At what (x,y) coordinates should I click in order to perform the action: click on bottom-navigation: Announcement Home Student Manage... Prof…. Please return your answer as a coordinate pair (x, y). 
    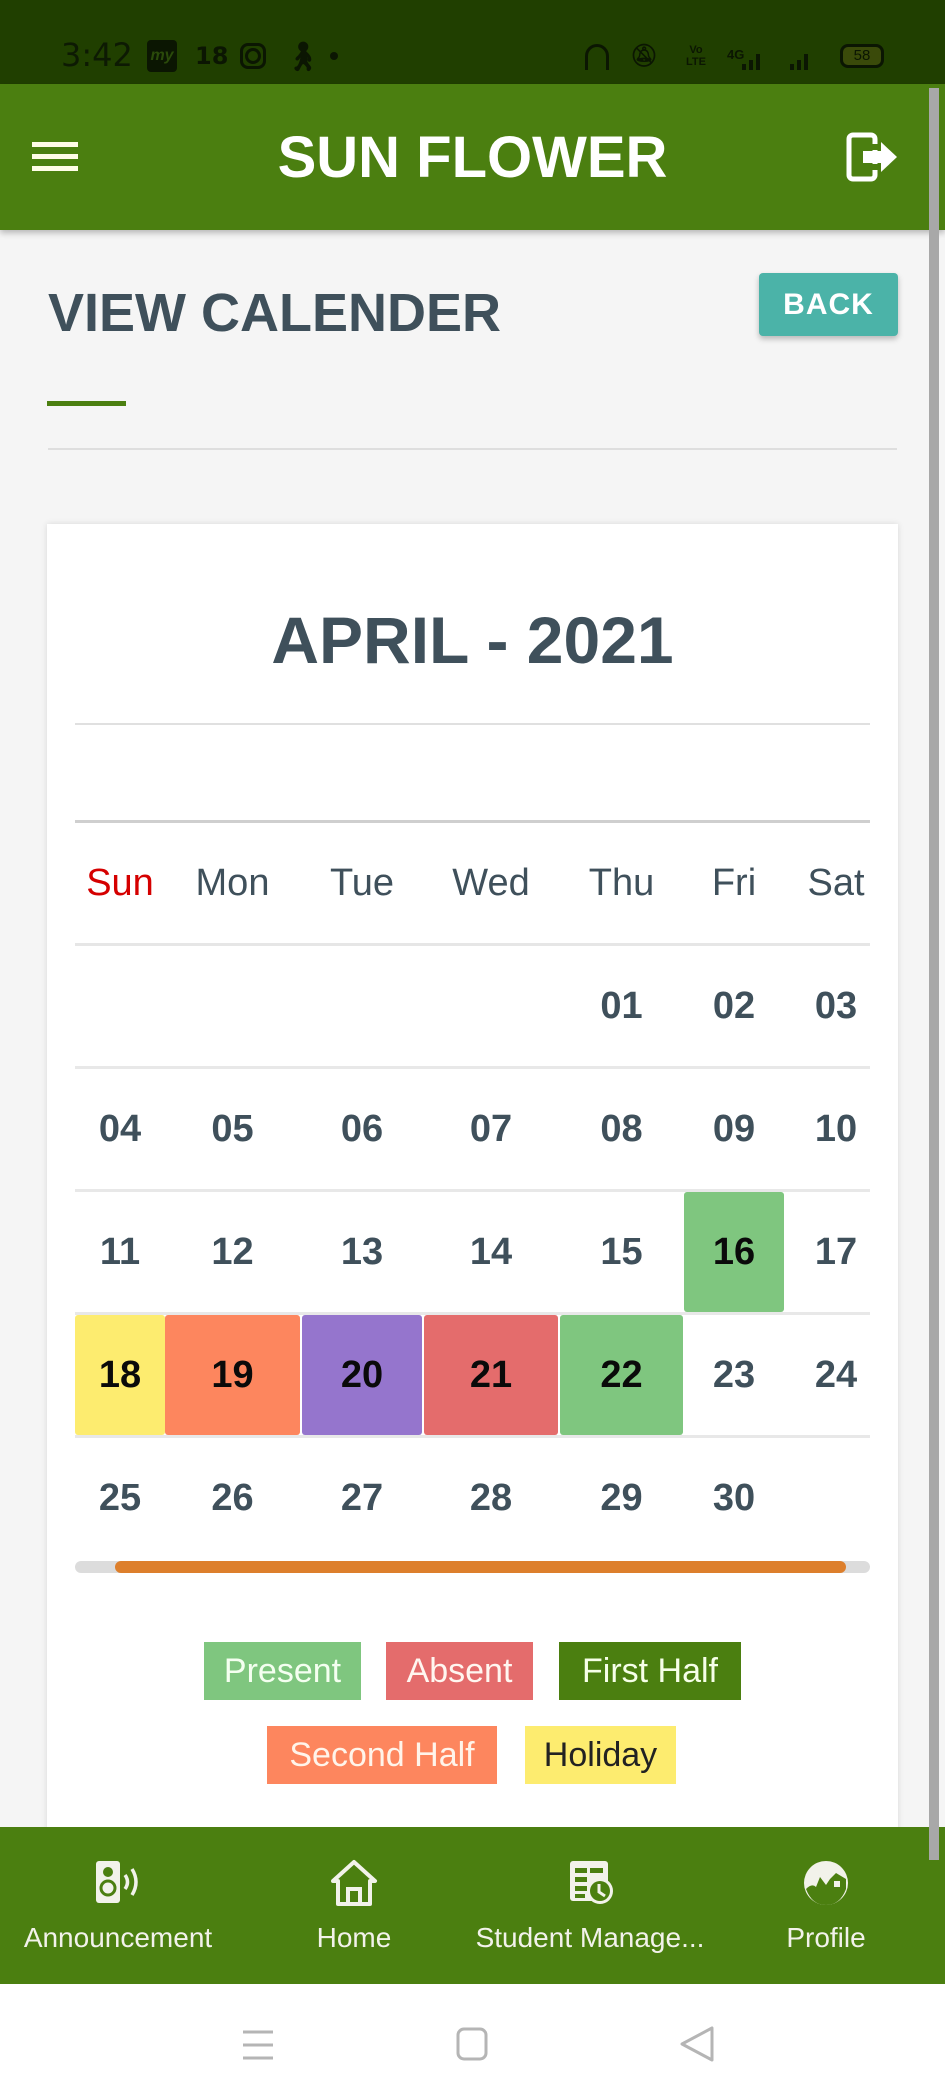
    Looking at the image, I should click on (472, 1905).